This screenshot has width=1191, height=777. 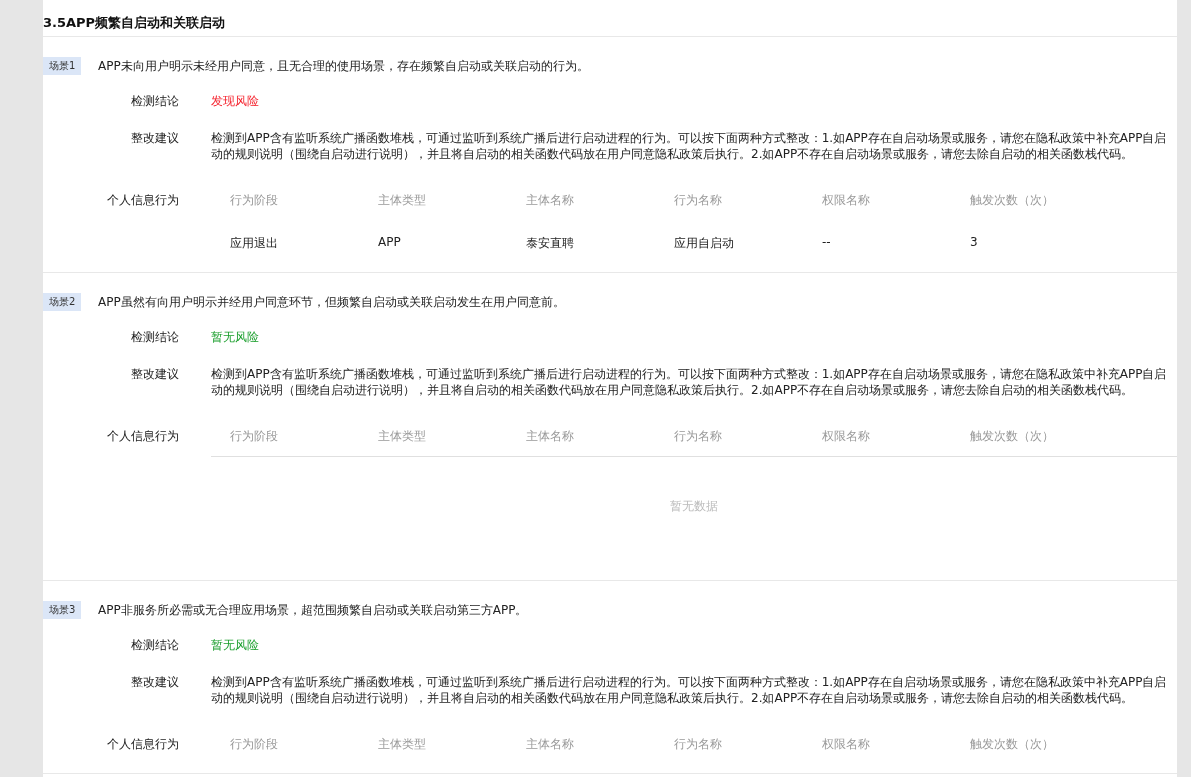 What do you see at coordinates (389, 243) in the screenshot?
I see `table-cell-text: APP` at bounding box center [389, 243].